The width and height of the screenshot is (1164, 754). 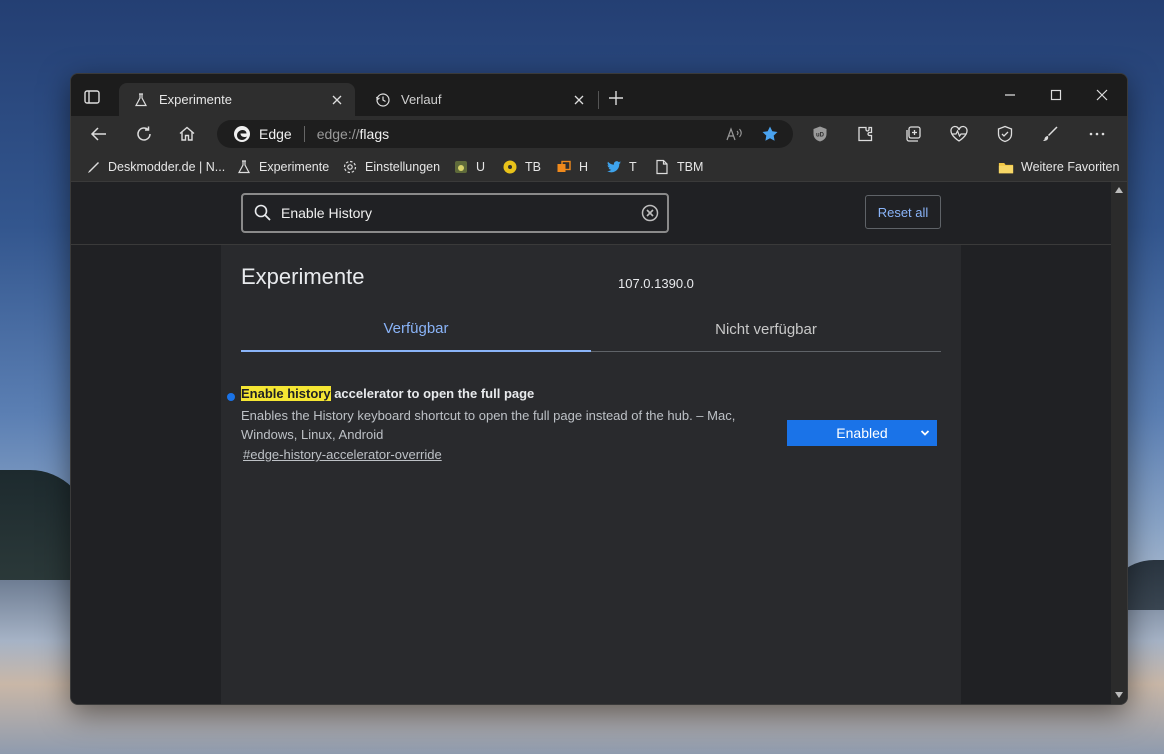 I want to click on navigation-toolbar: Edge edge://flags uD, so click(x=599, y=134).